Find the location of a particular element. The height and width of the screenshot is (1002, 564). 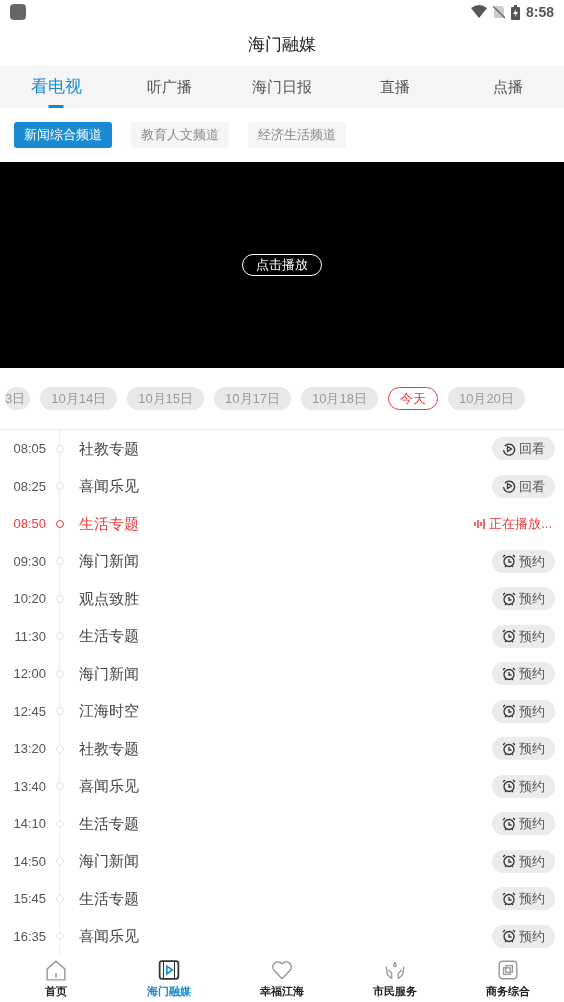

nav-item: 商务综合 is located at coordinates (507, 979).